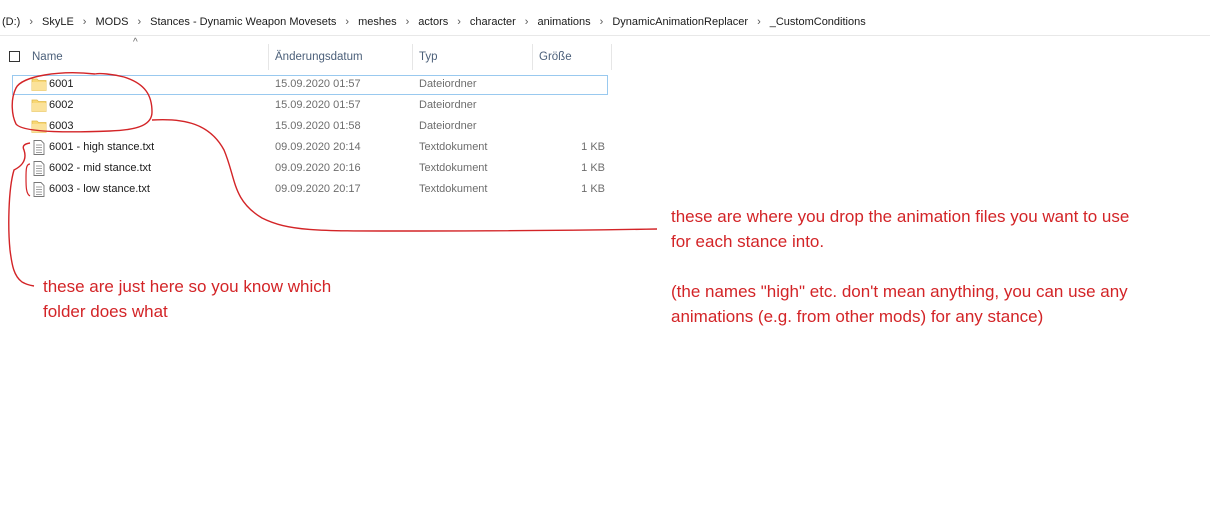  I want to click on breadcrumb-item: animations, so click(563, 22).